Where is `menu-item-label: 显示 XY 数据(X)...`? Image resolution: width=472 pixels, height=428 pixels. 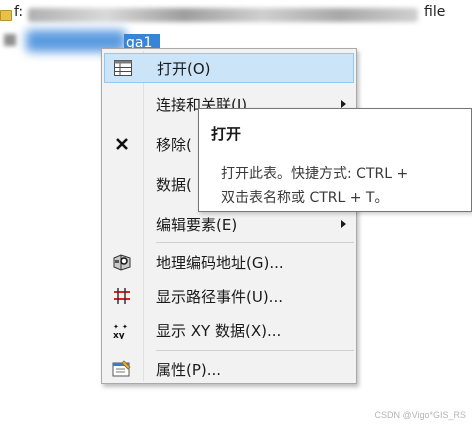 menu-item-label: 显示 XY 数据(X)... is located at coordinates (219, 330).